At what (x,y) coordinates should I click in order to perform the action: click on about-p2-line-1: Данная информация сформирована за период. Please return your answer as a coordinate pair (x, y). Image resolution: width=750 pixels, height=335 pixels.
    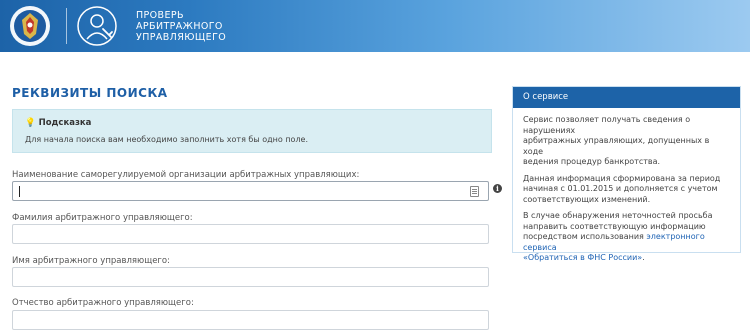
    Looking at the image, I should click on (622, 178).